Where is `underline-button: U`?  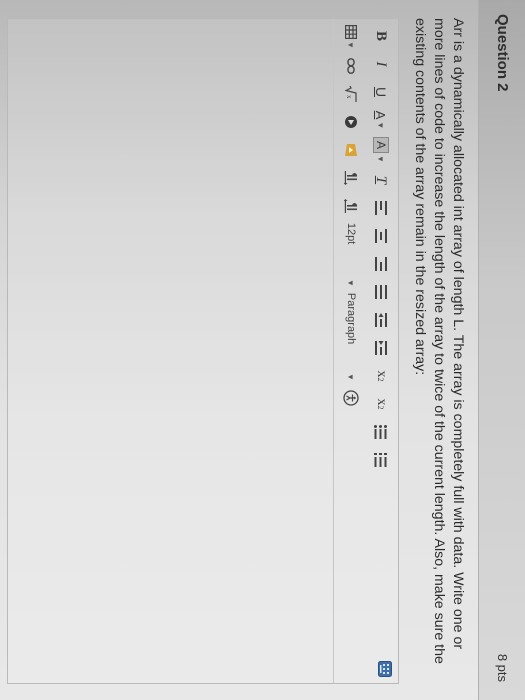
underline-button: U is located at coordinates (381, 92).